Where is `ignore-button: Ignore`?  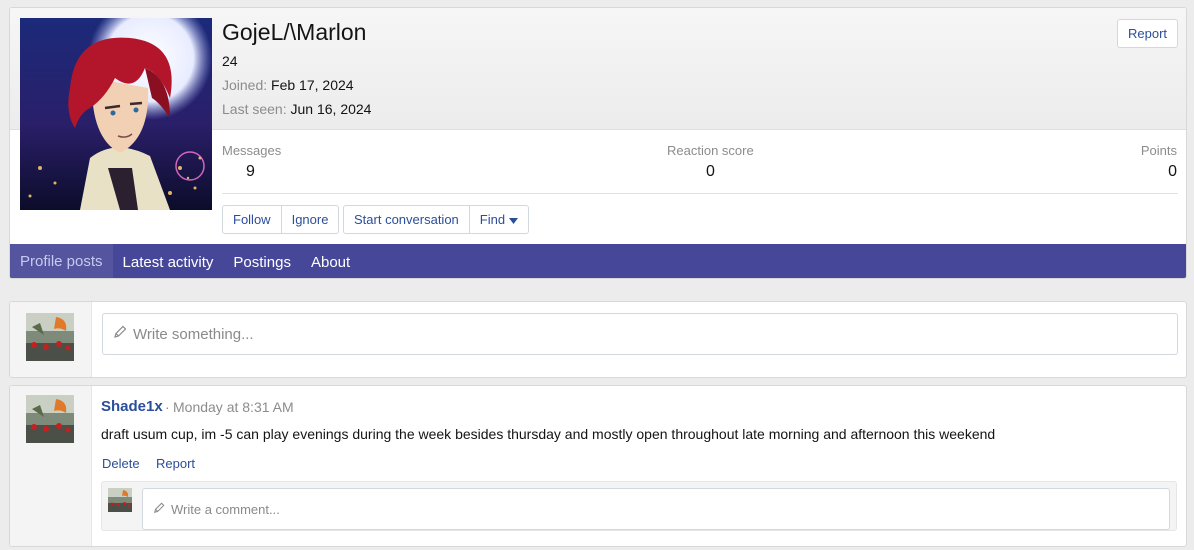
ignore-button: Ignore is located at coordinates (309, 219).